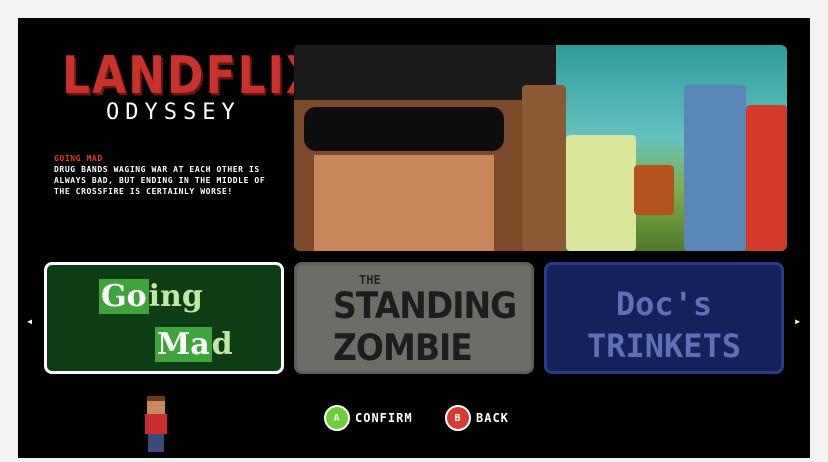  What do you see at coordinates (164, 318) in the screenshot?
I see `episode-tile-going-mad: Going Mad` at bounding box center [164, 318].